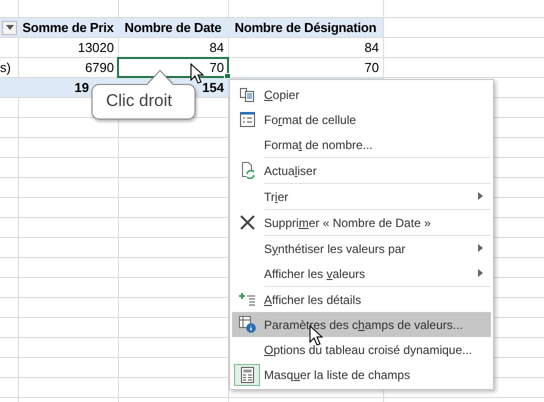 Image resolution: width=544 pixels, height=402 pixels. I want to click on cursor-icon, so click(197, 73).